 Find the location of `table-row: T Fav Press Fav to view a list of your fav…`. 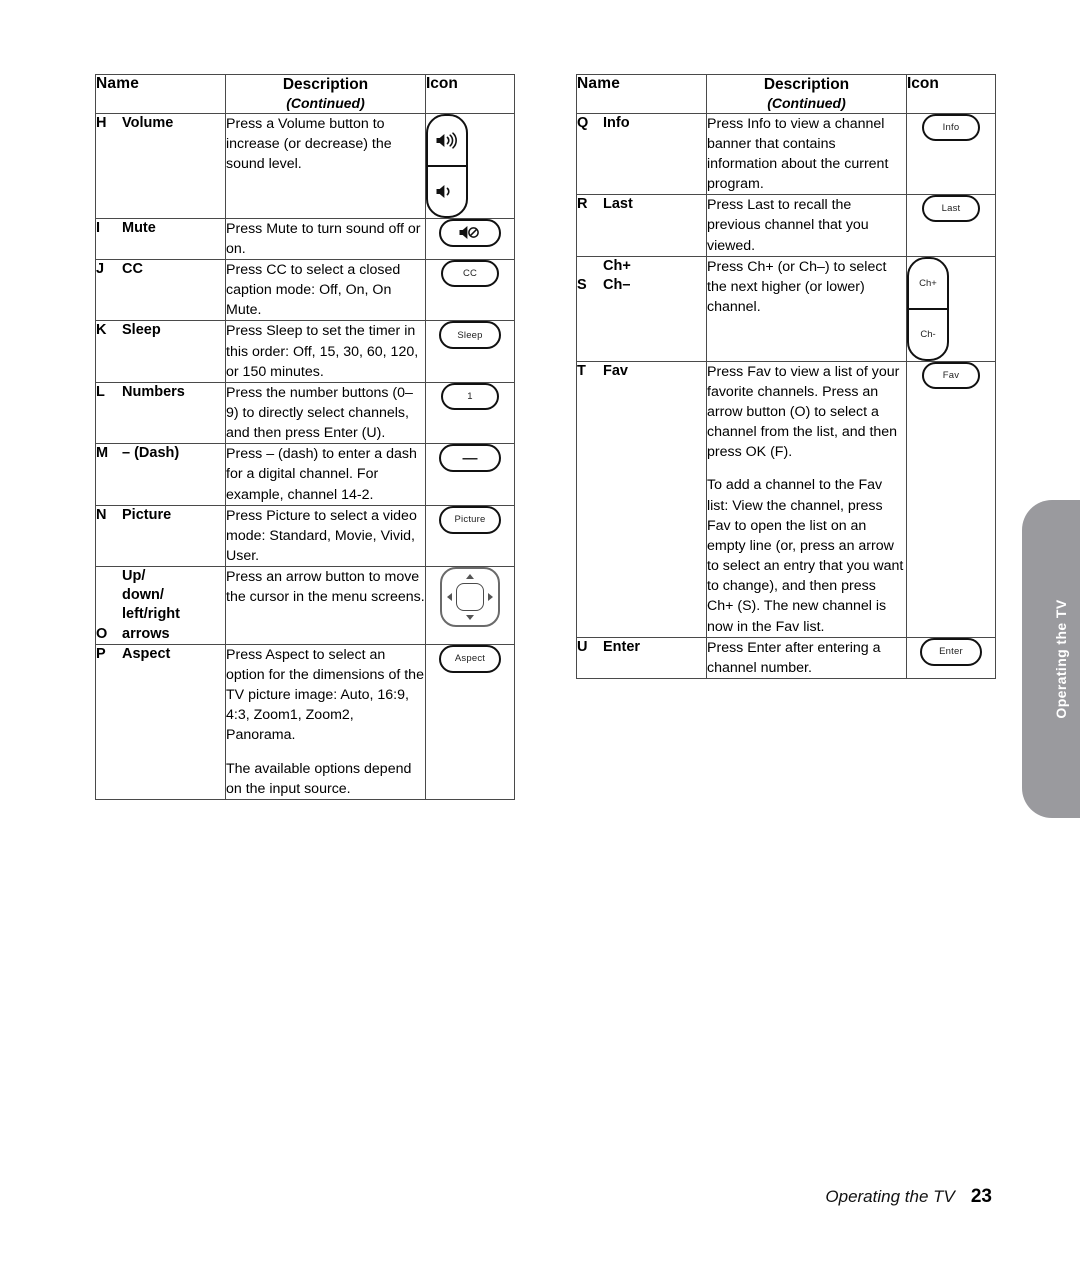

table-row: T Fav Press Fav to view a list of your fav… is located at coordinates (786, 499).